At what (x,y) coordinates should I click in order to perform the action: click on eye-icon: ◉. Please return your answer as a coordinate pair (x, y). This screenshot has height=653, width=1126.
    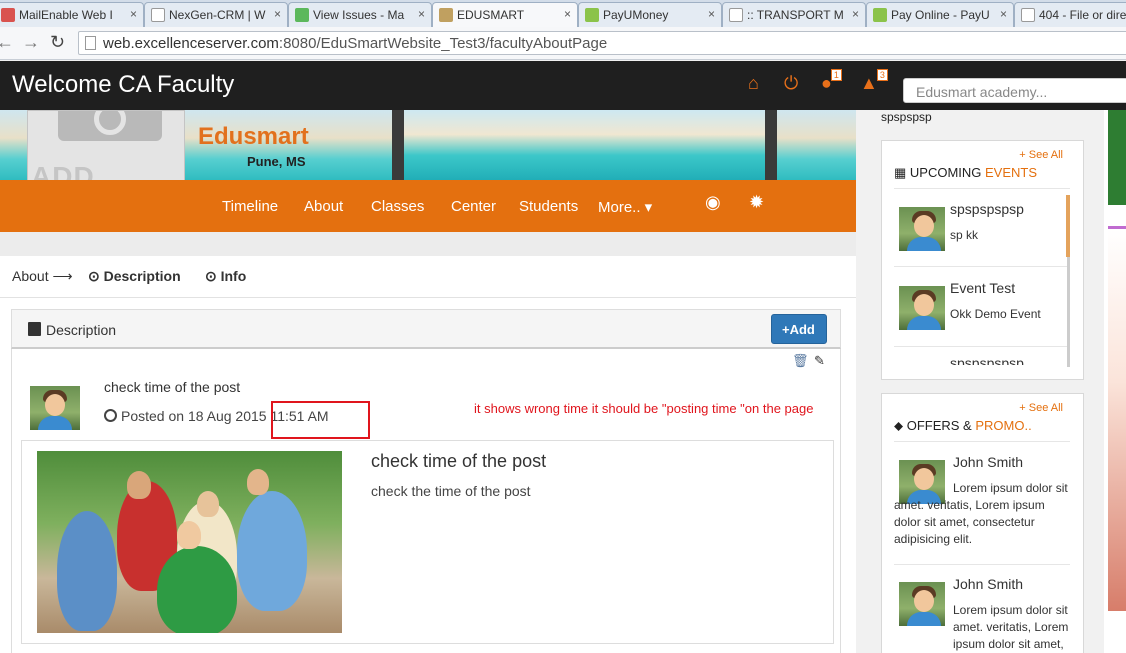
    Looking at the image, I should click on (713, 202).